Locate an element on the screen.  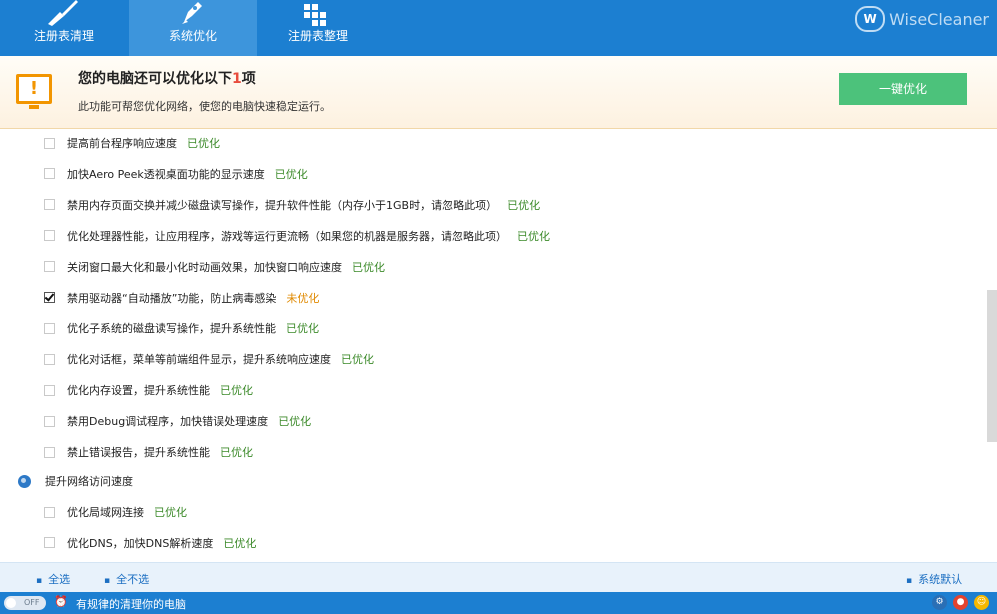
broom-icon is located at coordinates (64, 14).